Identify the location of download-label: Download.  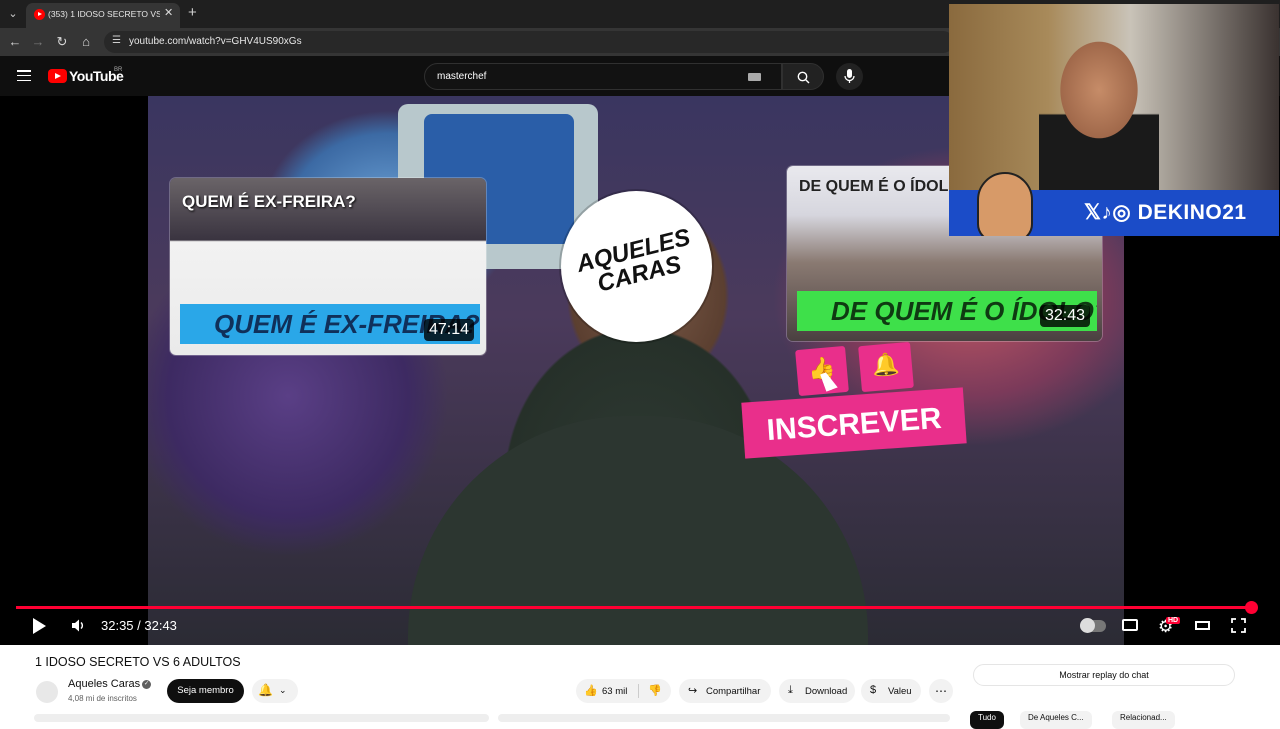
(826, 691).